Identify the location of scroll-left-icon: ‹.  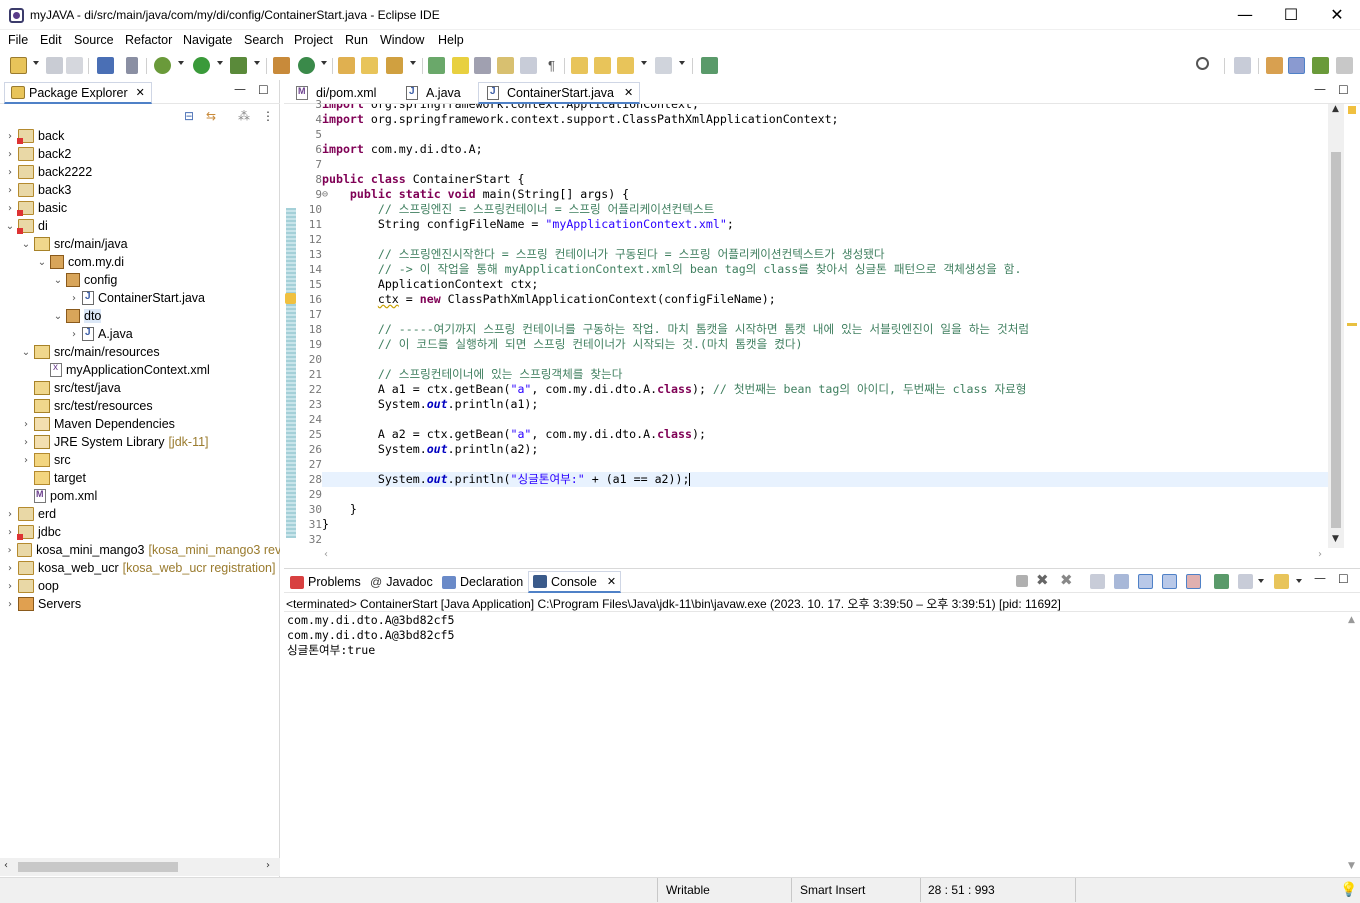
(326, 554).